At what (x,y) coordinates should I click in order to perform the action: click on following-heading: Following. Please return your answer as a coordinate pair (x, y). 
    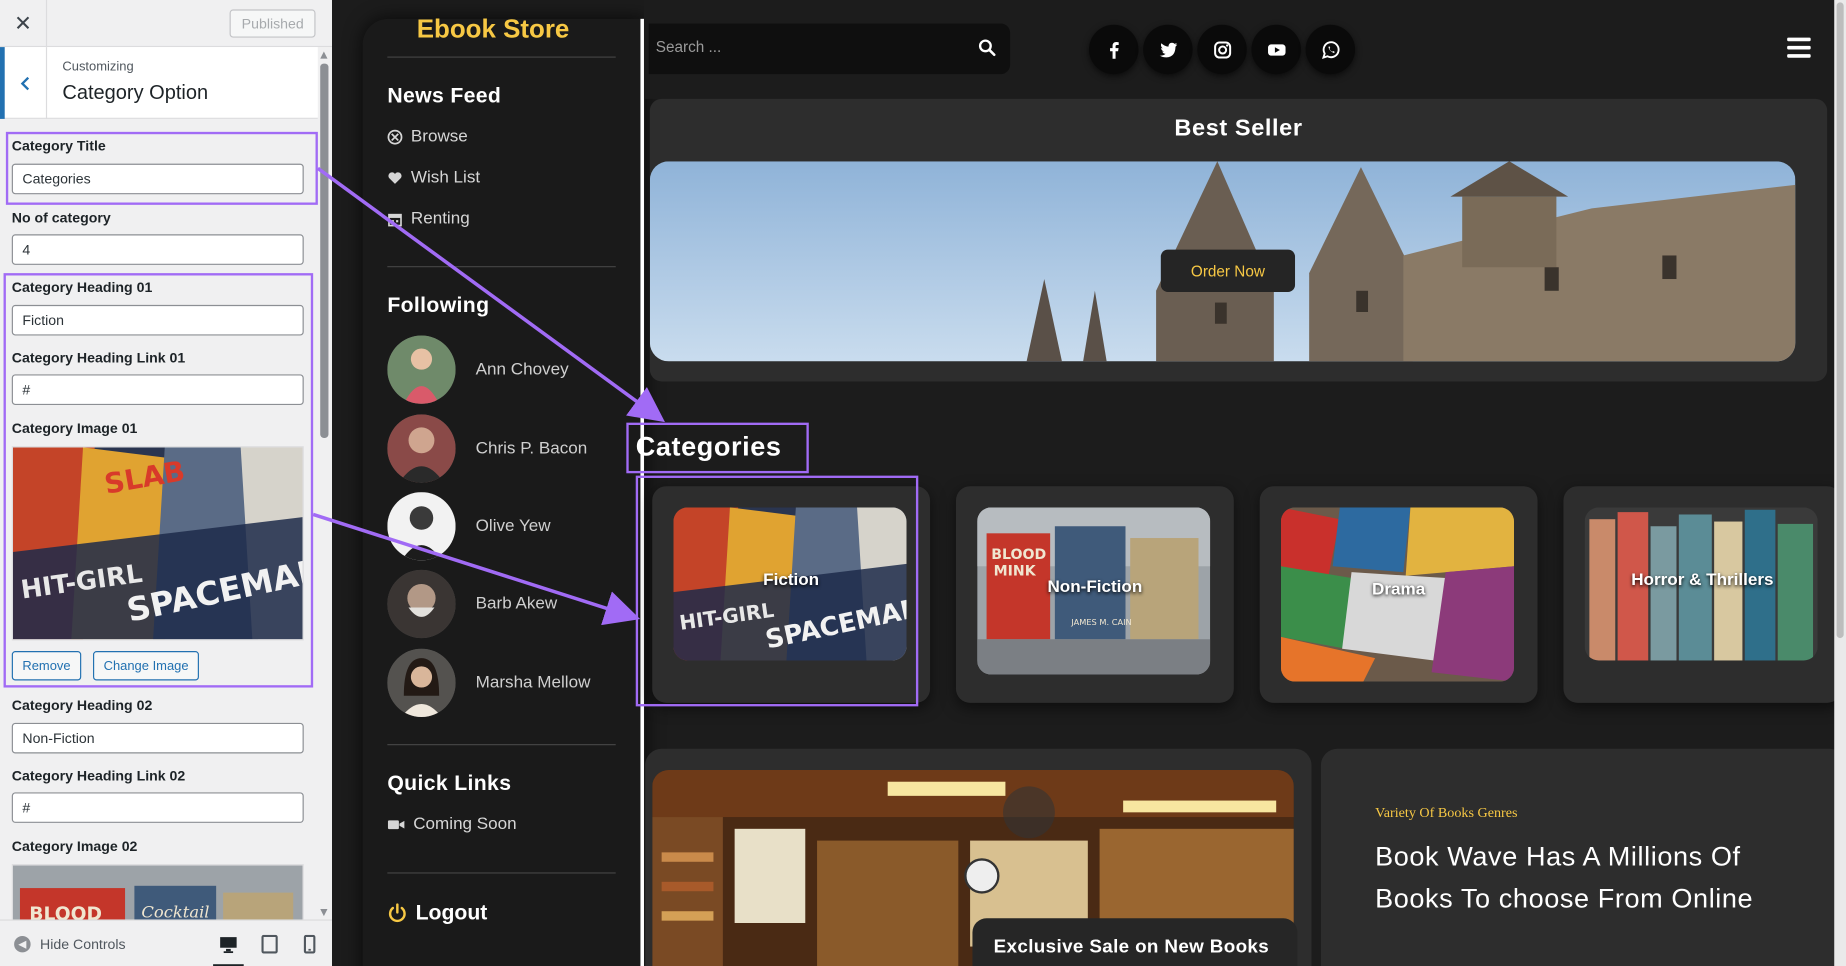
    Looking at the image, I should click on (438, 305).